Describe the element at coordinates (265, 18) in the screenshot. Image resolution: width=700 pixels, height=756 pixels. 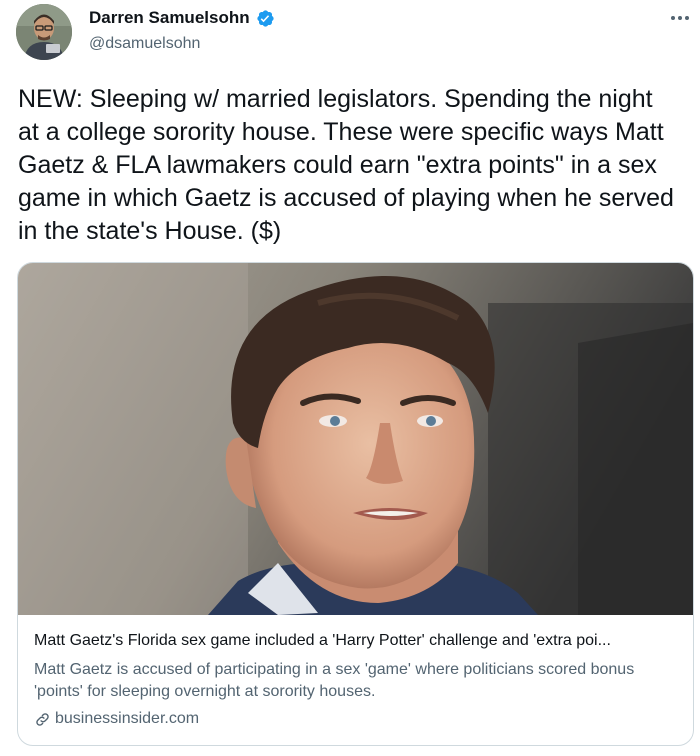
I see `verified-badge-icon` at that location.